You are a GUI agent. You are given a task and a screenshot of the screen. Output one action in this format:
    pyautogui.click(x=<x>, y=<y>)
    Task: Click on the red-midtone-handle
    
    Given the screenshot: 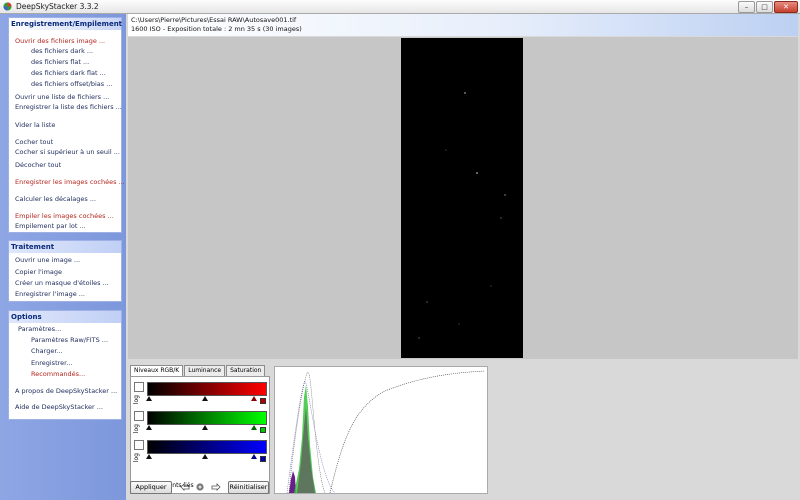 What is the action you would take?
    pyautogui.click(x=205, y=398)
    